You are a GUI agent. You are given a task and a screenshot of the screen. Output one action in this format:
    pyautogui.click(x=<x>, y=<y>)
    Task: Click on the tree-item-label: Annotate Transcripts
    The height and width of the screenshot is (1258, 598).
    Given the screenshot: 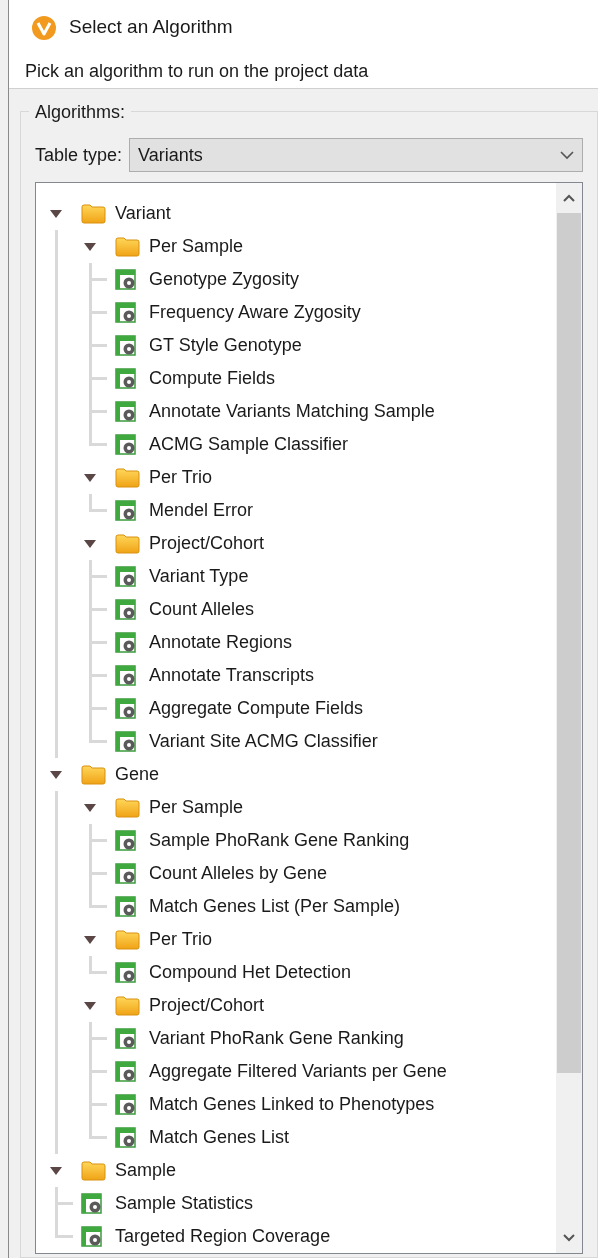 What is the action you would take?
    pyautogui.click(x=232, y=675)
    